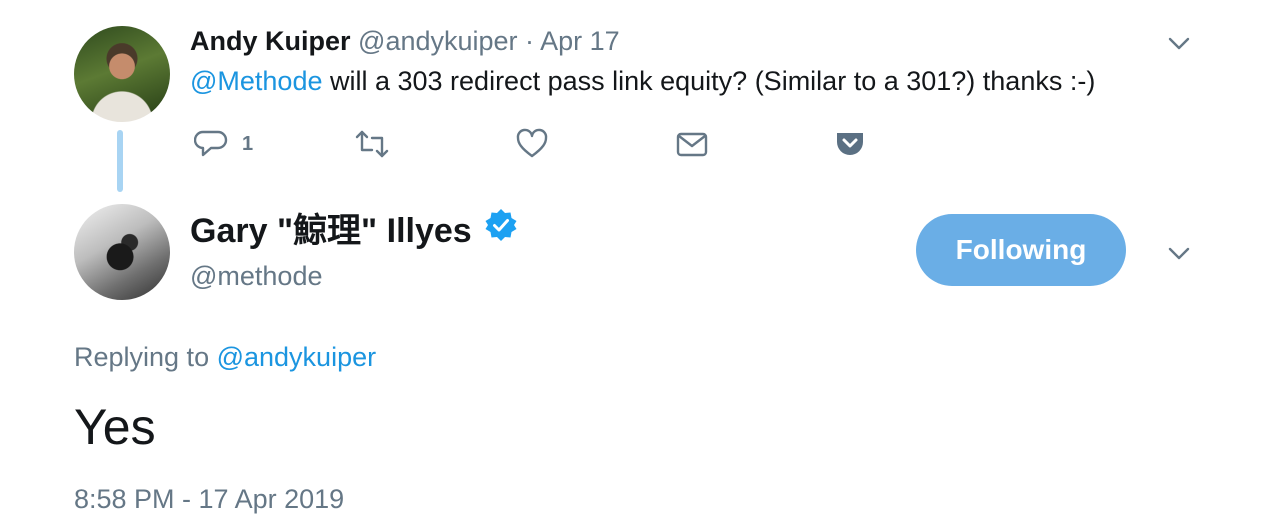 Image resolution: width=1262 pixels, height=532 pixels. I want to click on parent-display-name: Andy Kuiper, so click(270, 41).